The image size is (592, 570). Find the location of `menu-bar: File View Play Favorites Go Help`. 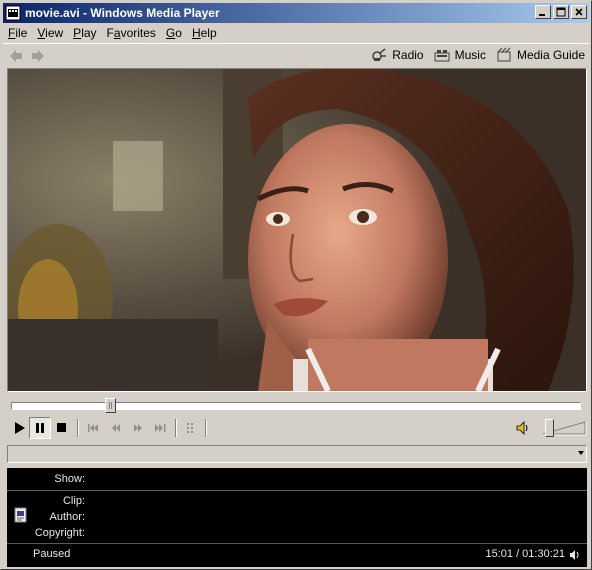

menu-bar: File View Play Favorites Go Help is located at coordinates (296, 33).